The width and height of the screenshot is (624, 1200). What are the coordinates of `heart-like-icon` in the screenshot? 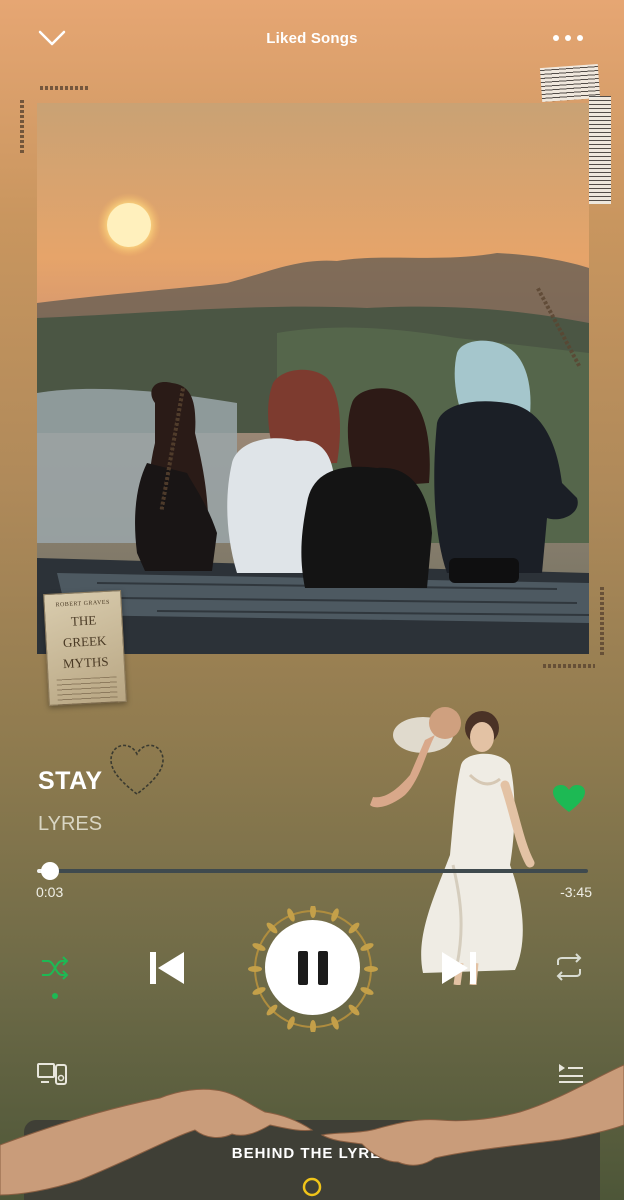 It's located at (569, 799).